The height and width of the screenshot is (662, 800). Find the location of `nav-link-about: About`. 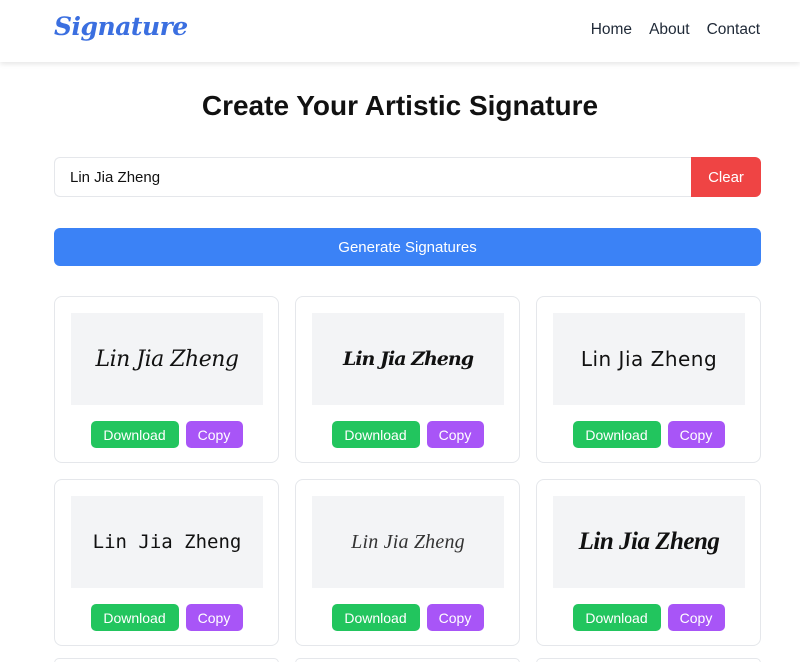

nav-link-about: About is located at coordinates (669, 30).